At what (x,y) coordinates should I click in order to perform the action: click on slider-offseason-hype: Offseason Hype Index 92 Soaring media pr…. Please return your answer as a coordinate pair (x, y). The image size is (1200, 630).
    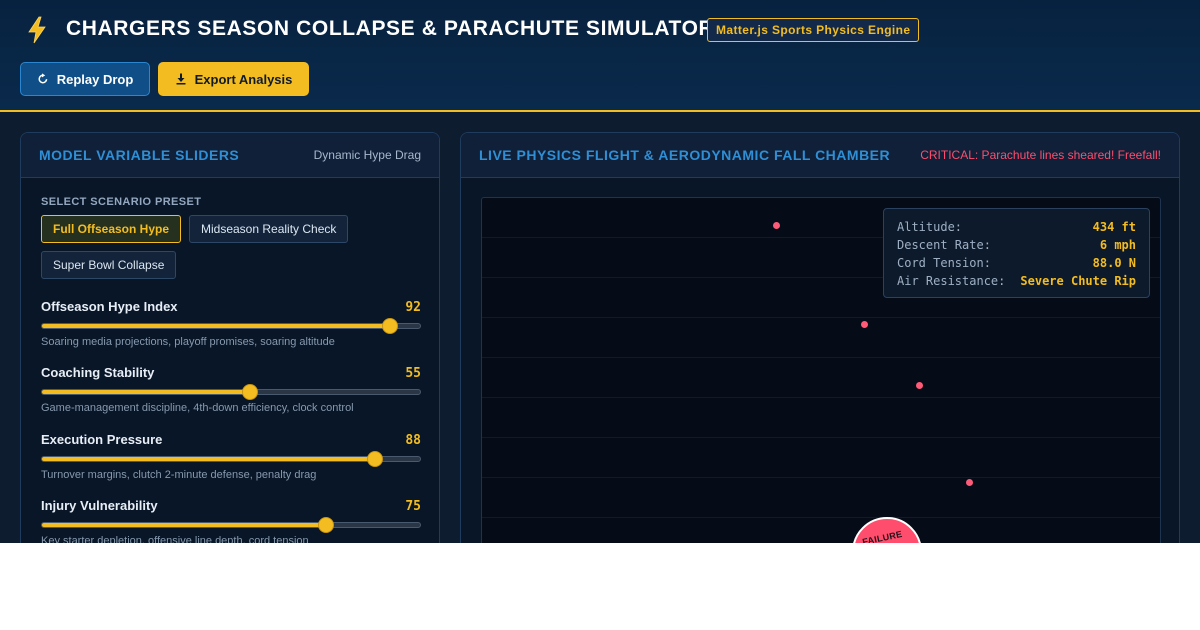
    Looking at the image, I should click on (231, 329).